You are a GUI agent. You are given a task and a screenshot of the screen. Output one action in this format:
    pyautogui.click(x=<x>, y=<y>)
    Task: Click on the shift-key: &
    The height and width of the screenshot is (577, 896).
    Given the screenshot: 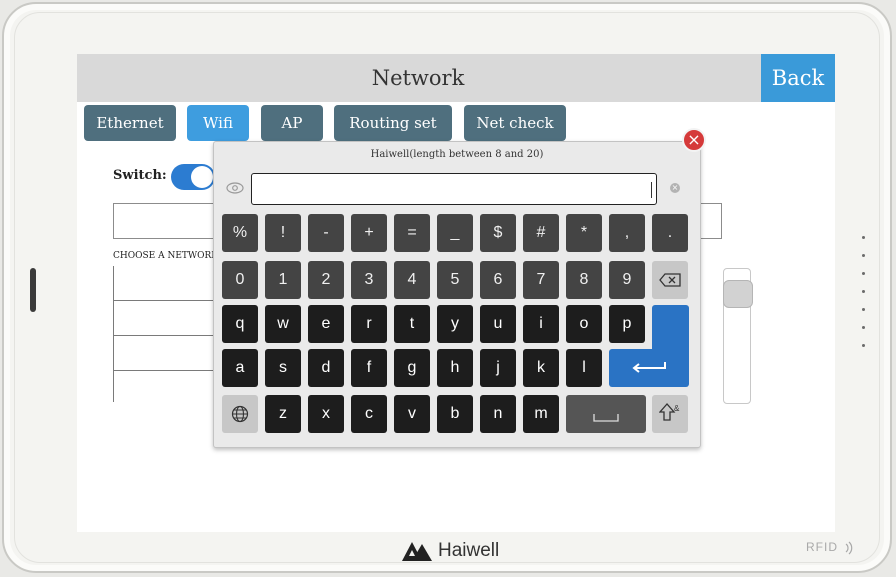 What is the action you would take?
    pyautogui.click(x=670, y=414)
    